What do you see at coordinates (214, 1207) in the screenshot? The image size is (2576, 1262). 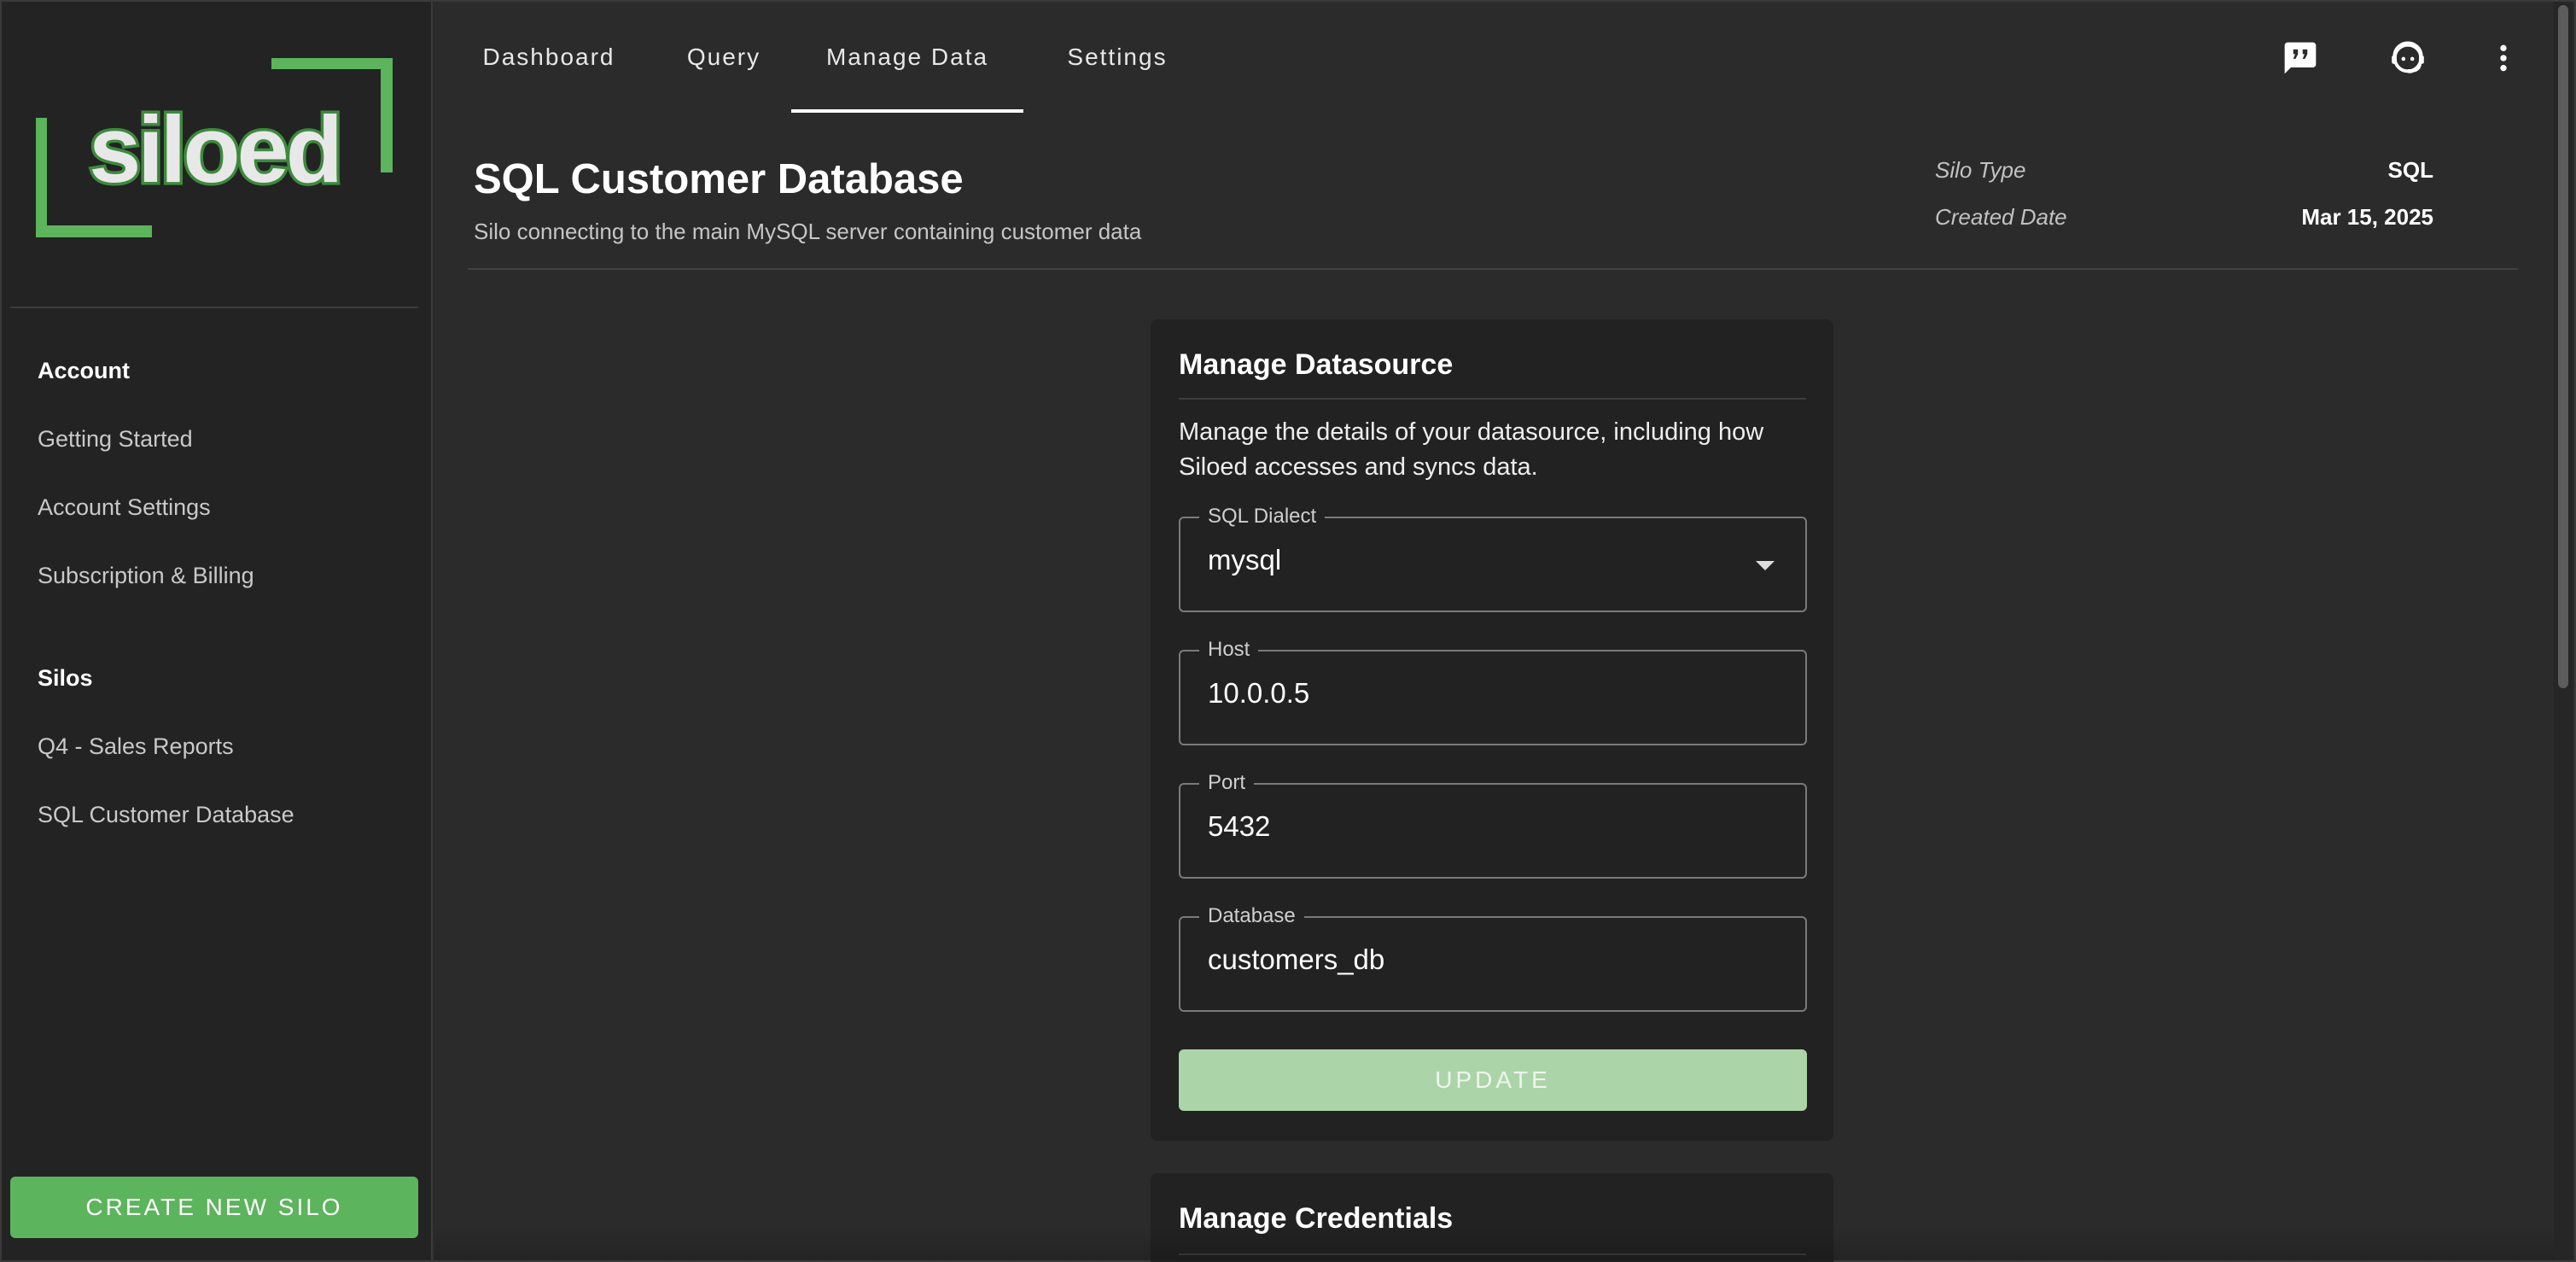 I see `create-new-silo-button: CREATE NEW SILO` at bounding box center [214, 1207].